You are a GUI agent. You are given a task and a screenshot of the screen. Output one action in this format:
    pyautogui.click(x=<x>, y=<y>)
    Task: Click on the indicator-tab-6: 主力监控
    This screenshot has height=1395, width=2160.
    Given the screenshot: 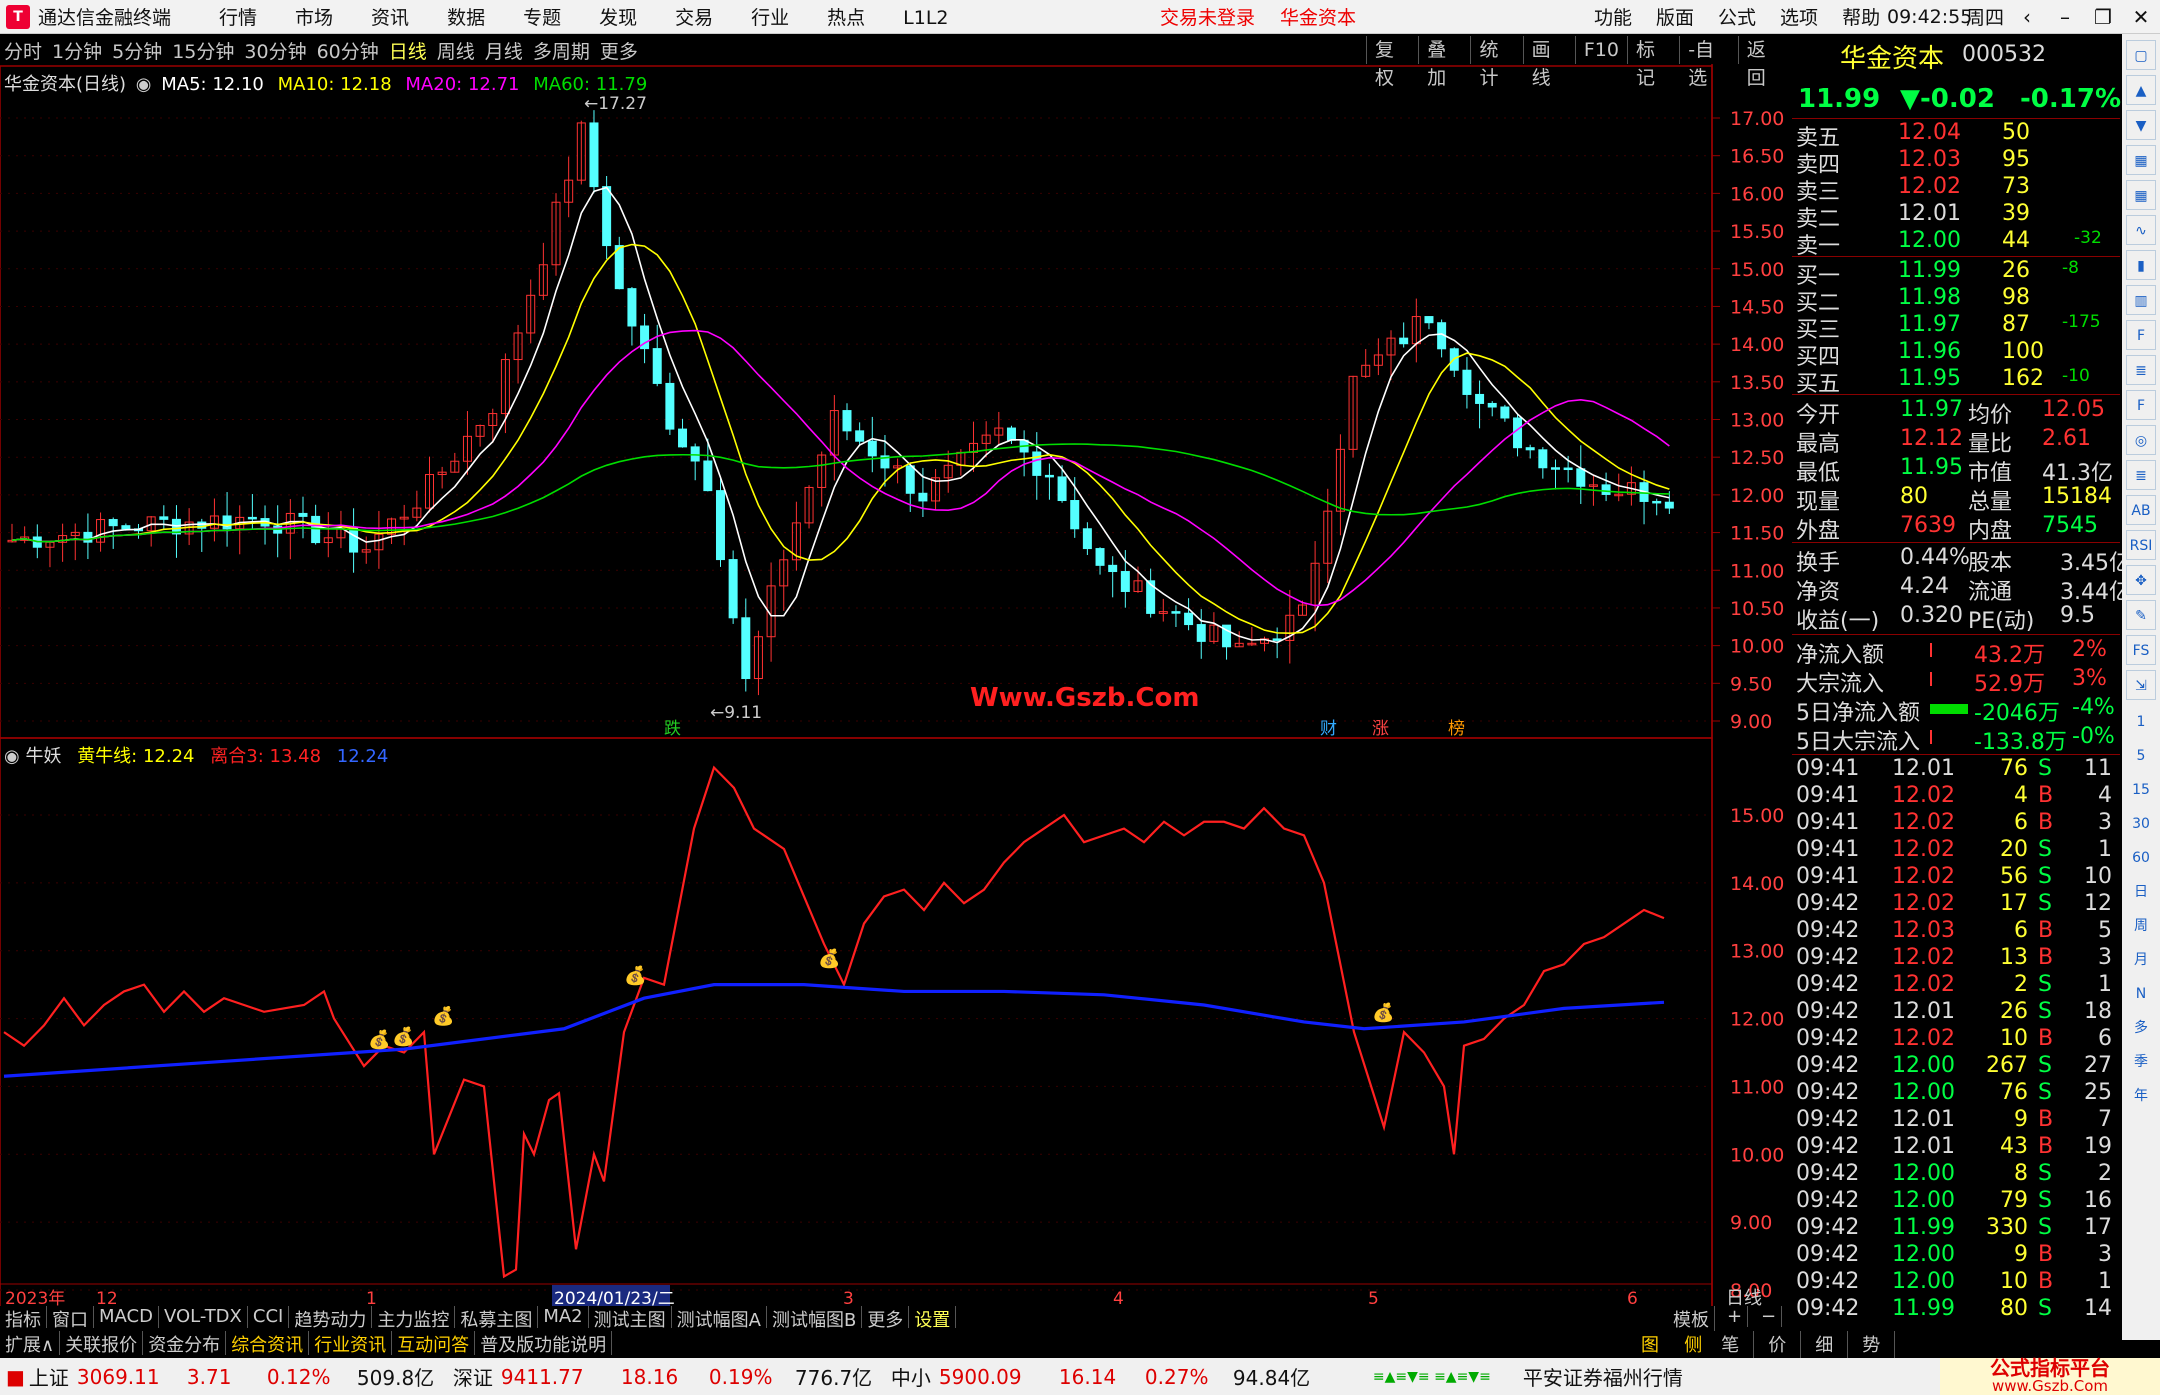 What is the action you would take?
    pyautogui.click(x=414, y=1318)
    